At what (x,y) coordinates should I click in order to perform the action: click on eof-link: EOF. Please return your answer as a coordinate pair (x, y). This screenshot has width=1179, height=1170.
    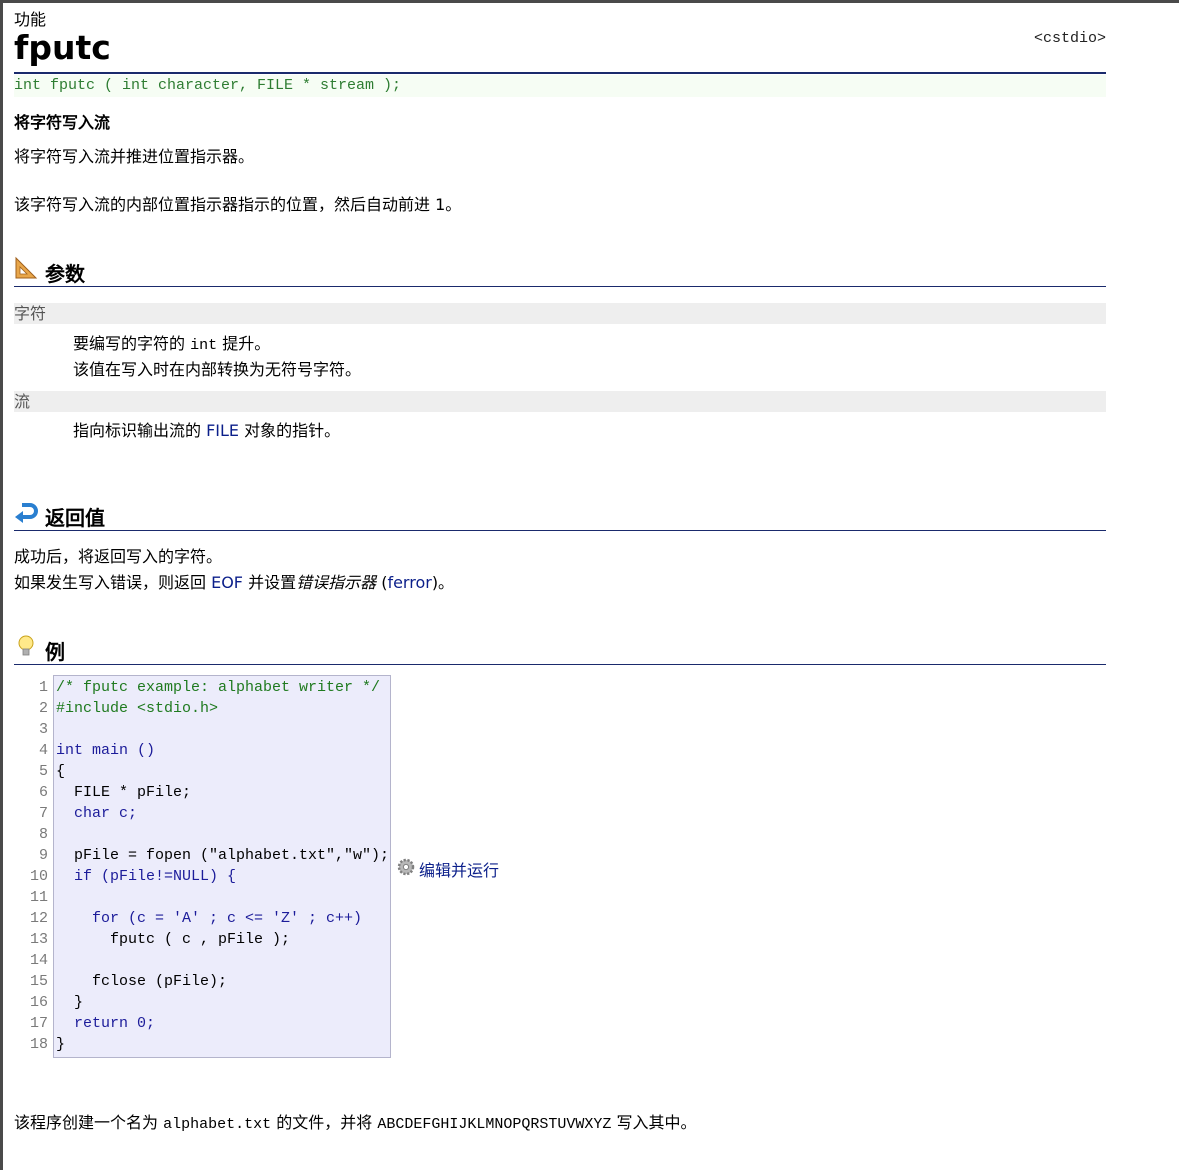
    Looking at the image, I should click on (227, 582).